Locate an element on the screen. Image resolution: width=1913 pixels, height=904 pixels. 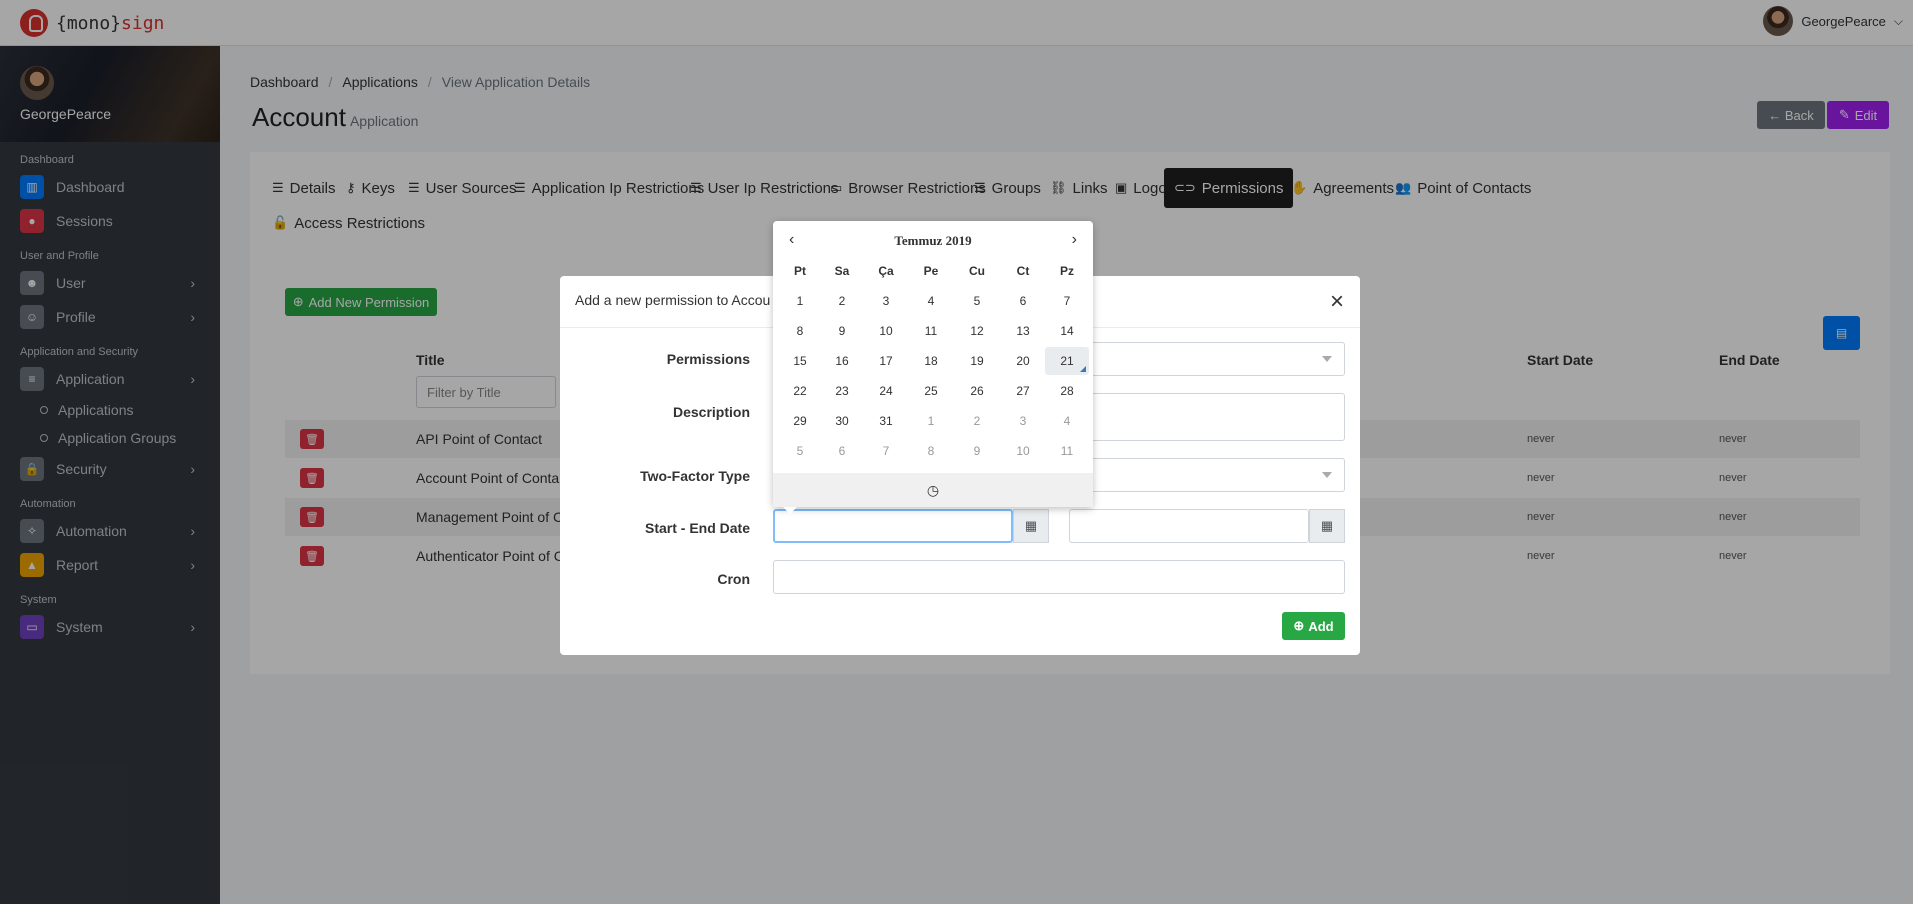
two-factor-type-label: Two-Factor Type is located at coordinates (695, 476).